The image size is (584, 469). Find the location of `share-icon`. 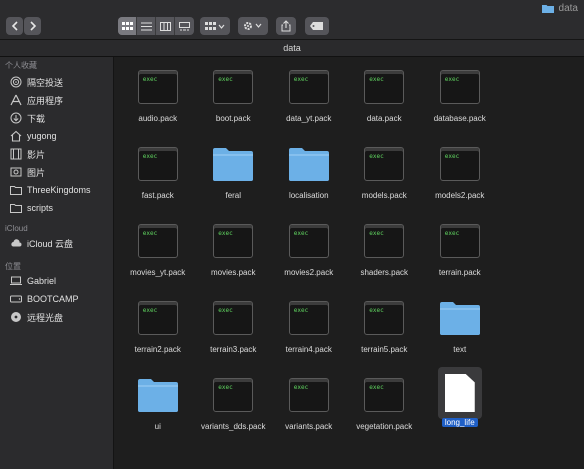

share-icon is located at coordinates (286, 26).